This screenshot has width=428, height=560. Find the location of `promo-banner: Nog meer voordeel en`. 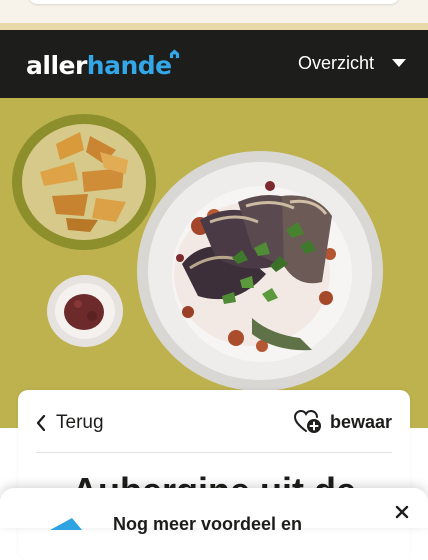

promo-banner: Nog meer voordeel en is located at coordinates (214, 511).